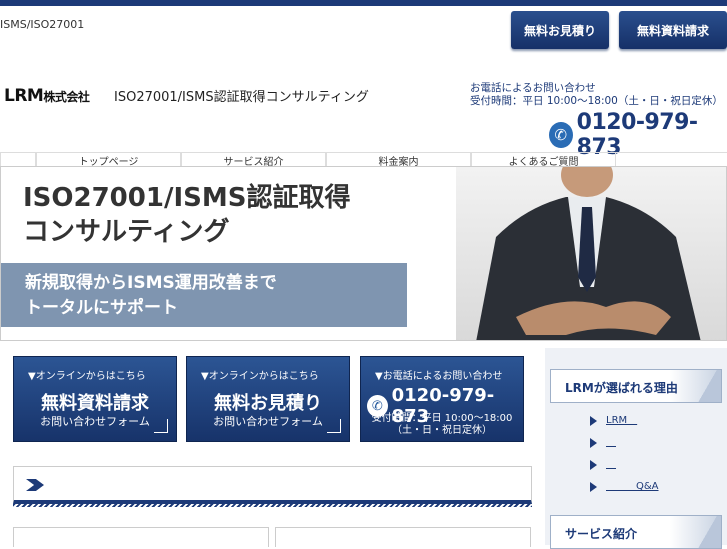 The height and width of the screenshot is (549, 727). I want to click on content-box-right, so click(403, 537).